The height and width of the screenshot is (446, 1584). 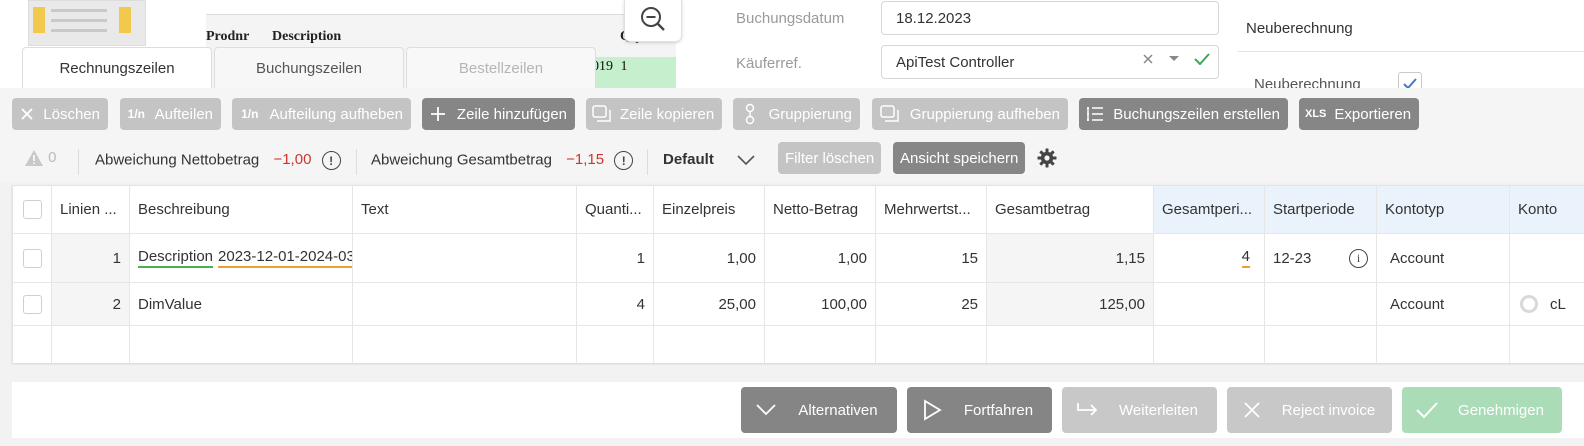 I want to click on booking-date-label: Buchungsdatum, so click(x=790, y=18).